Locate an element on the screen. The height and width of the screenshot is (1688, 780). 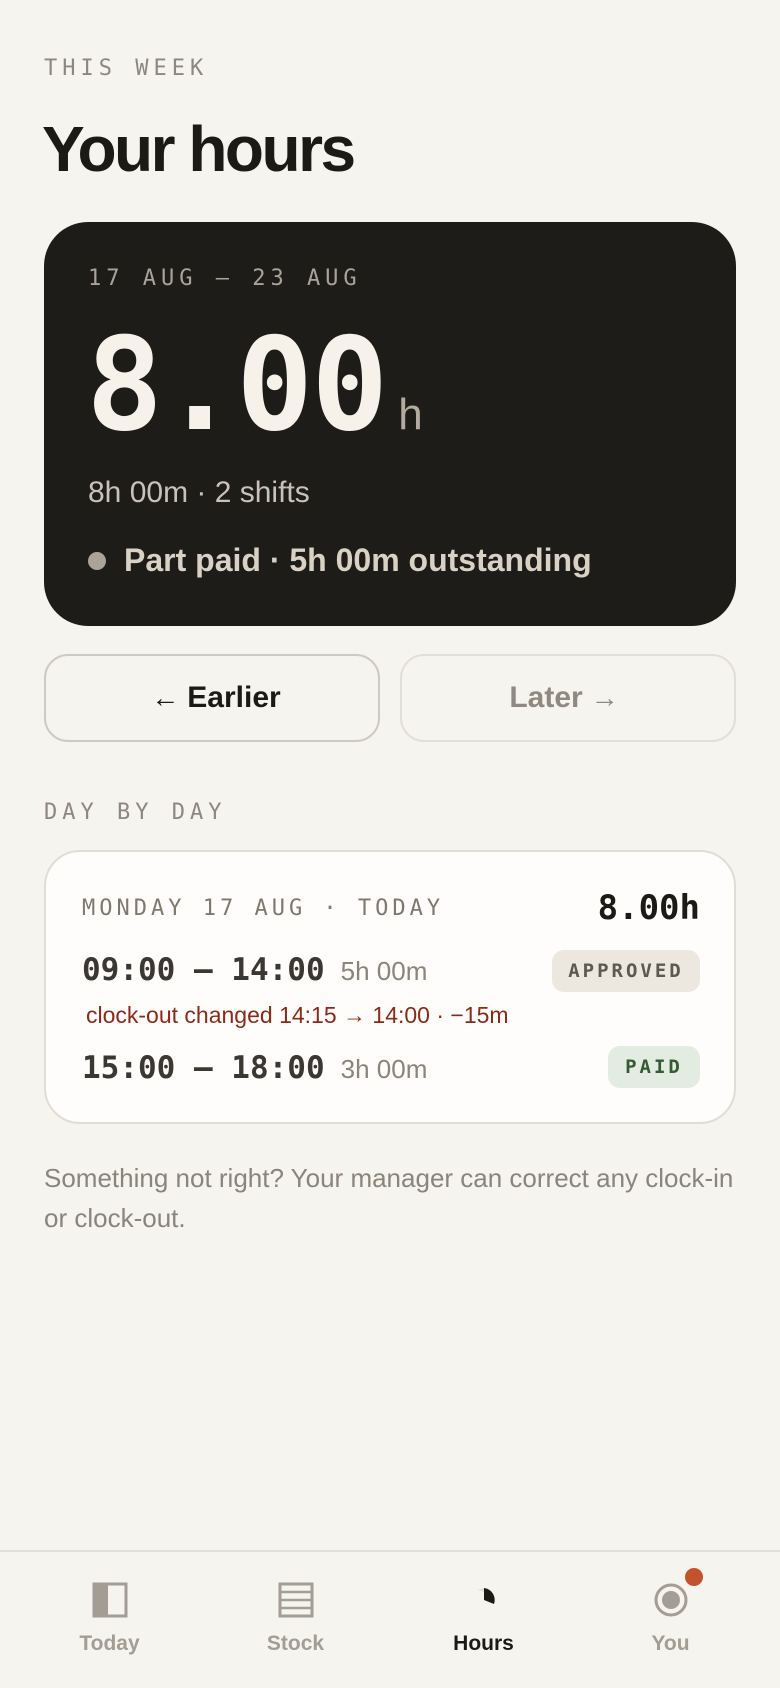
arrow-right-icon: → is located at coordinates (604, 697).